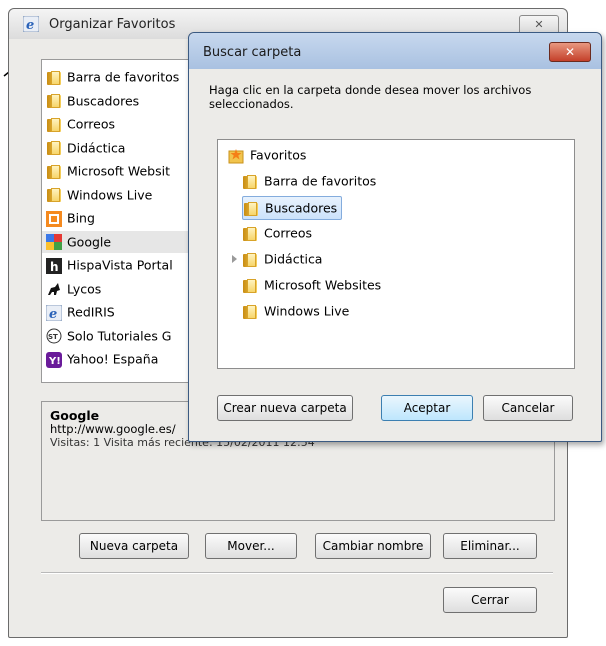 This screenshot has width=606, height=646. I want to click on details-name: Google, so click(75, 415).